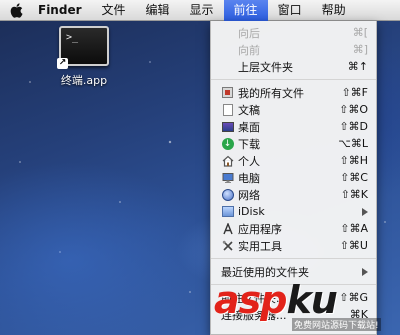 The width and height of the screenshot is (400, 335). What do you see at coordinates (249, 127) in the screenshot?
I see `menu-item-label: 桌面` at bounding box center [249, 127].